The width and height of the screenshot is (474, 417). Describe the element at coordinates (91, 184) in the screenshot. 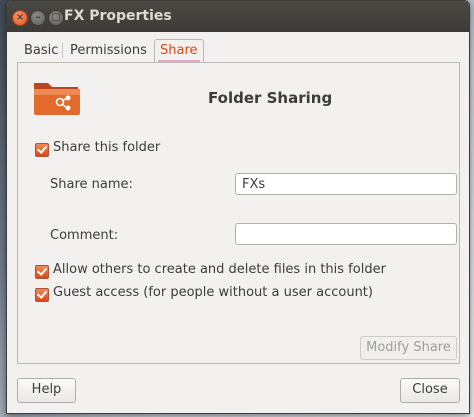

I see `share-name-label: Share name:` at that location.